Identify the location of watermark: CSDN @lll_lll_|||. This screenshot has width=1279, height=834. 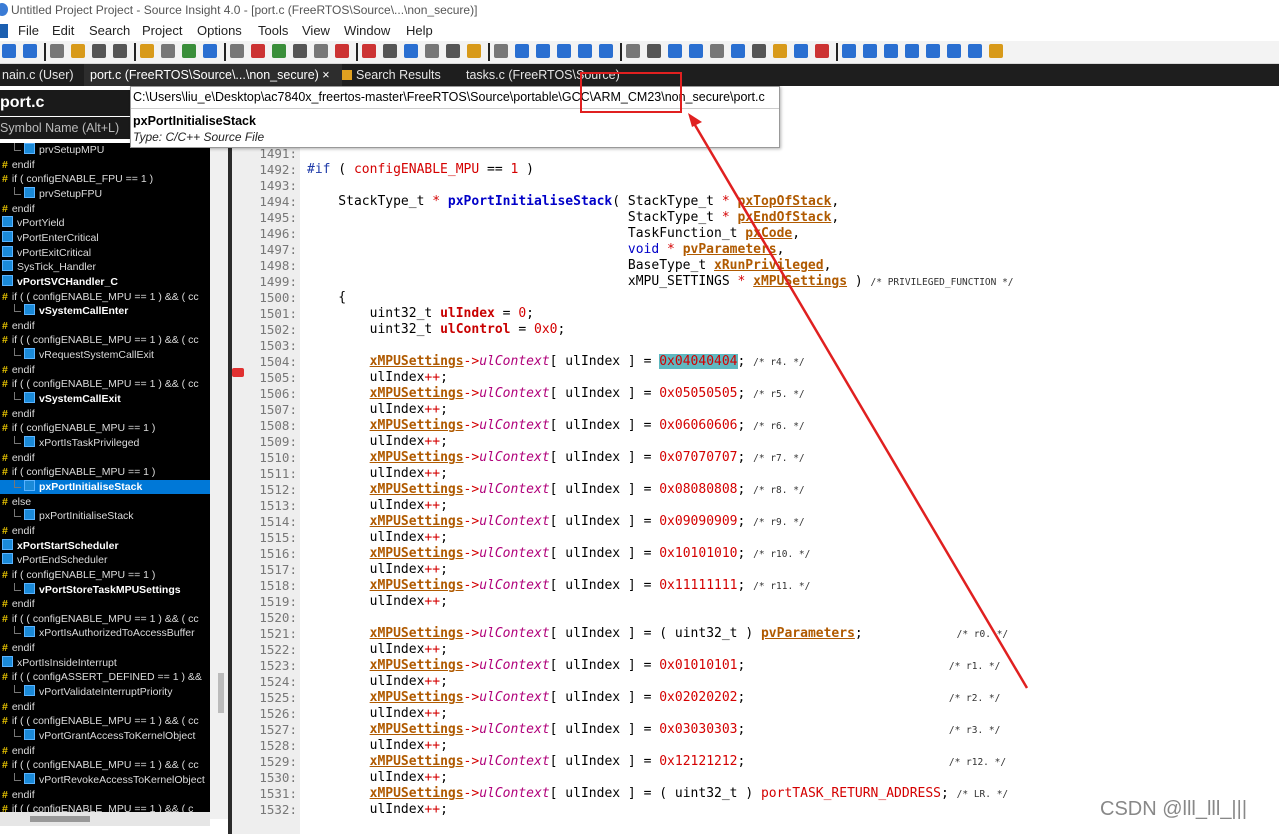
(1174, 809).